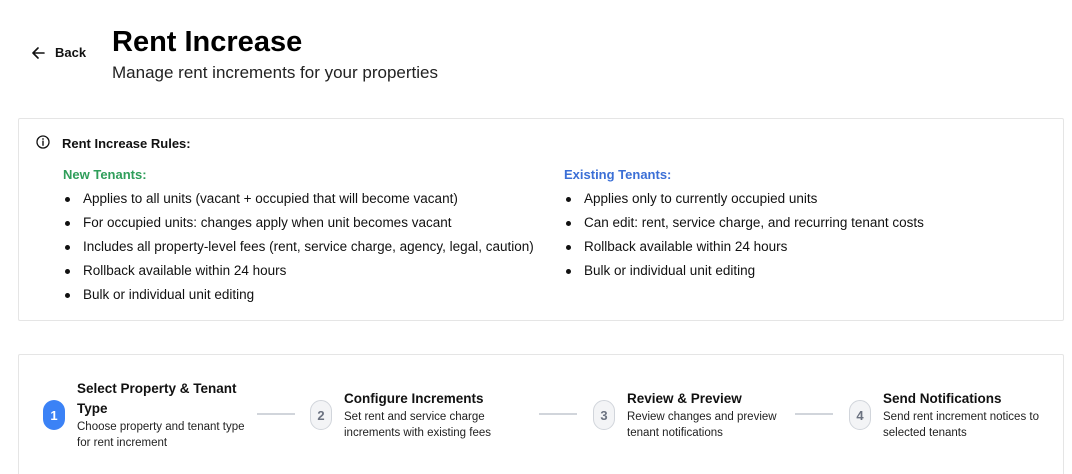 The width and height of the screenshot is (1072, 474). What do you see at coordinates (105, 174) in the screenshot?
I see `new-tenants-heading: New Tenants:` at bounding box center [105, 174].